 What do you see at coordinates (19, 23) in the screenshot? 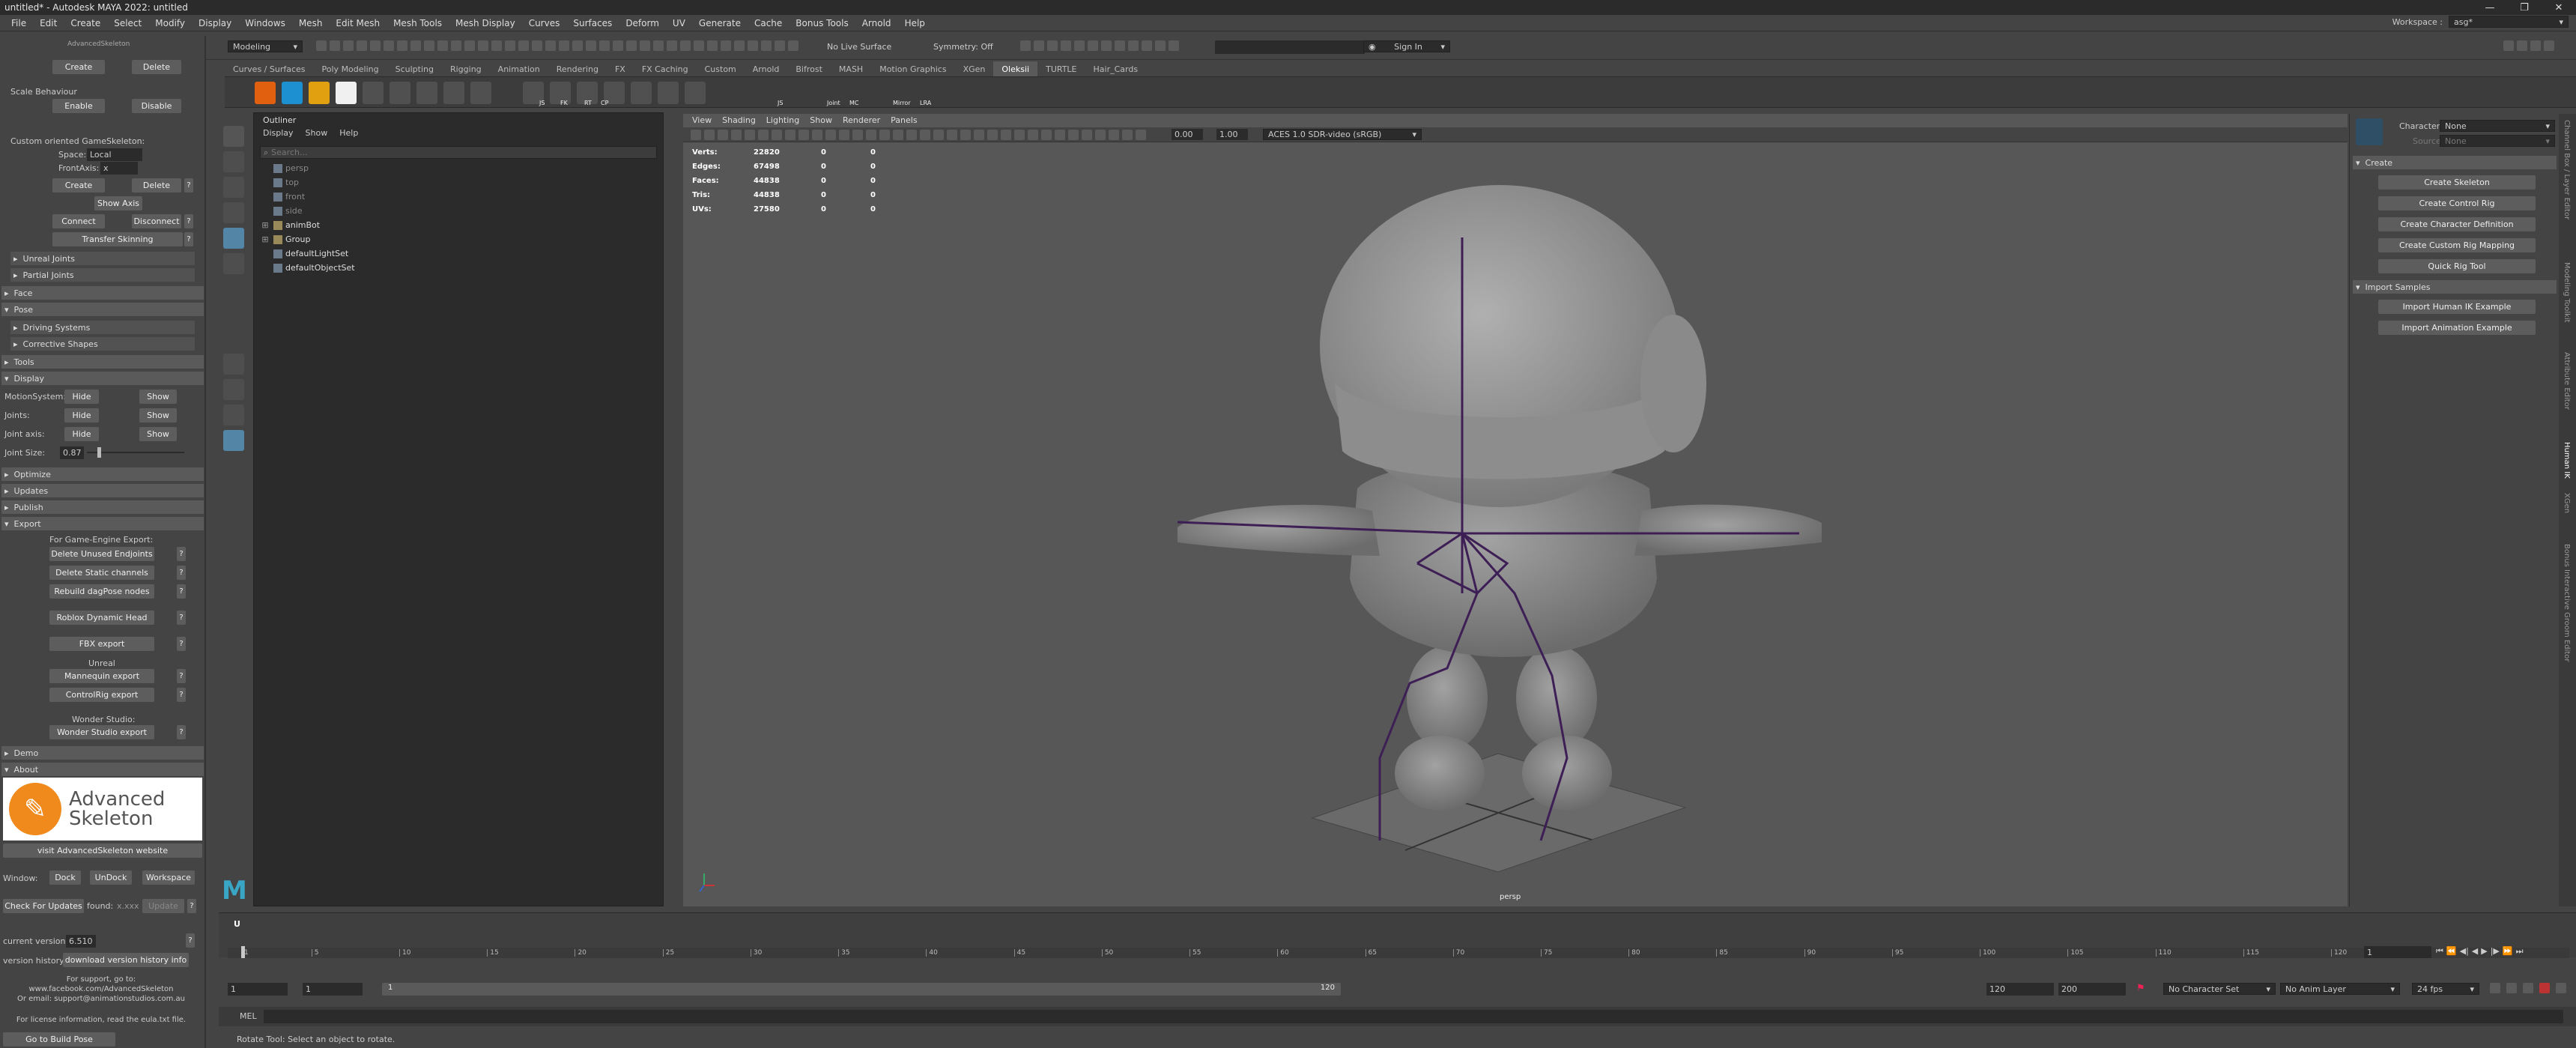
I see `menu-file: File` at bounding box center [19, 23].